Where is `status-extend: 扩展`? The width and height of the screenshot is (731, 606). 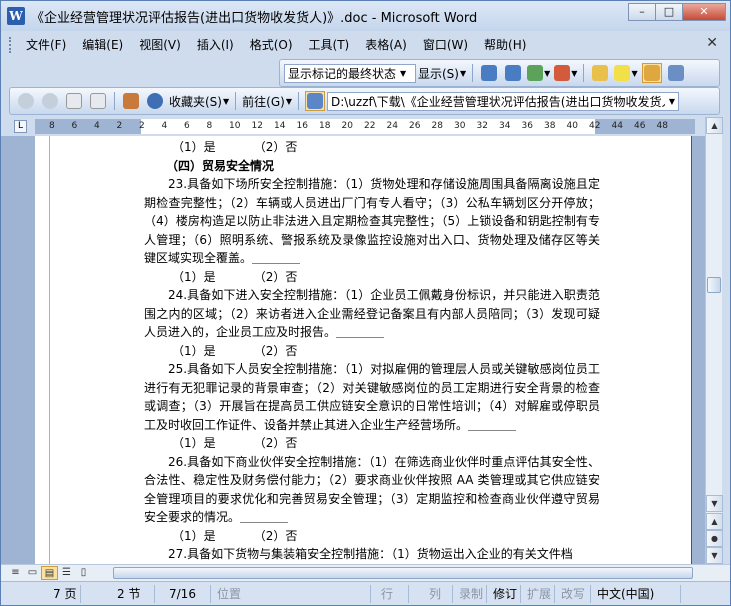
status-extend: 扩展 is located at coordinates (538, 593).